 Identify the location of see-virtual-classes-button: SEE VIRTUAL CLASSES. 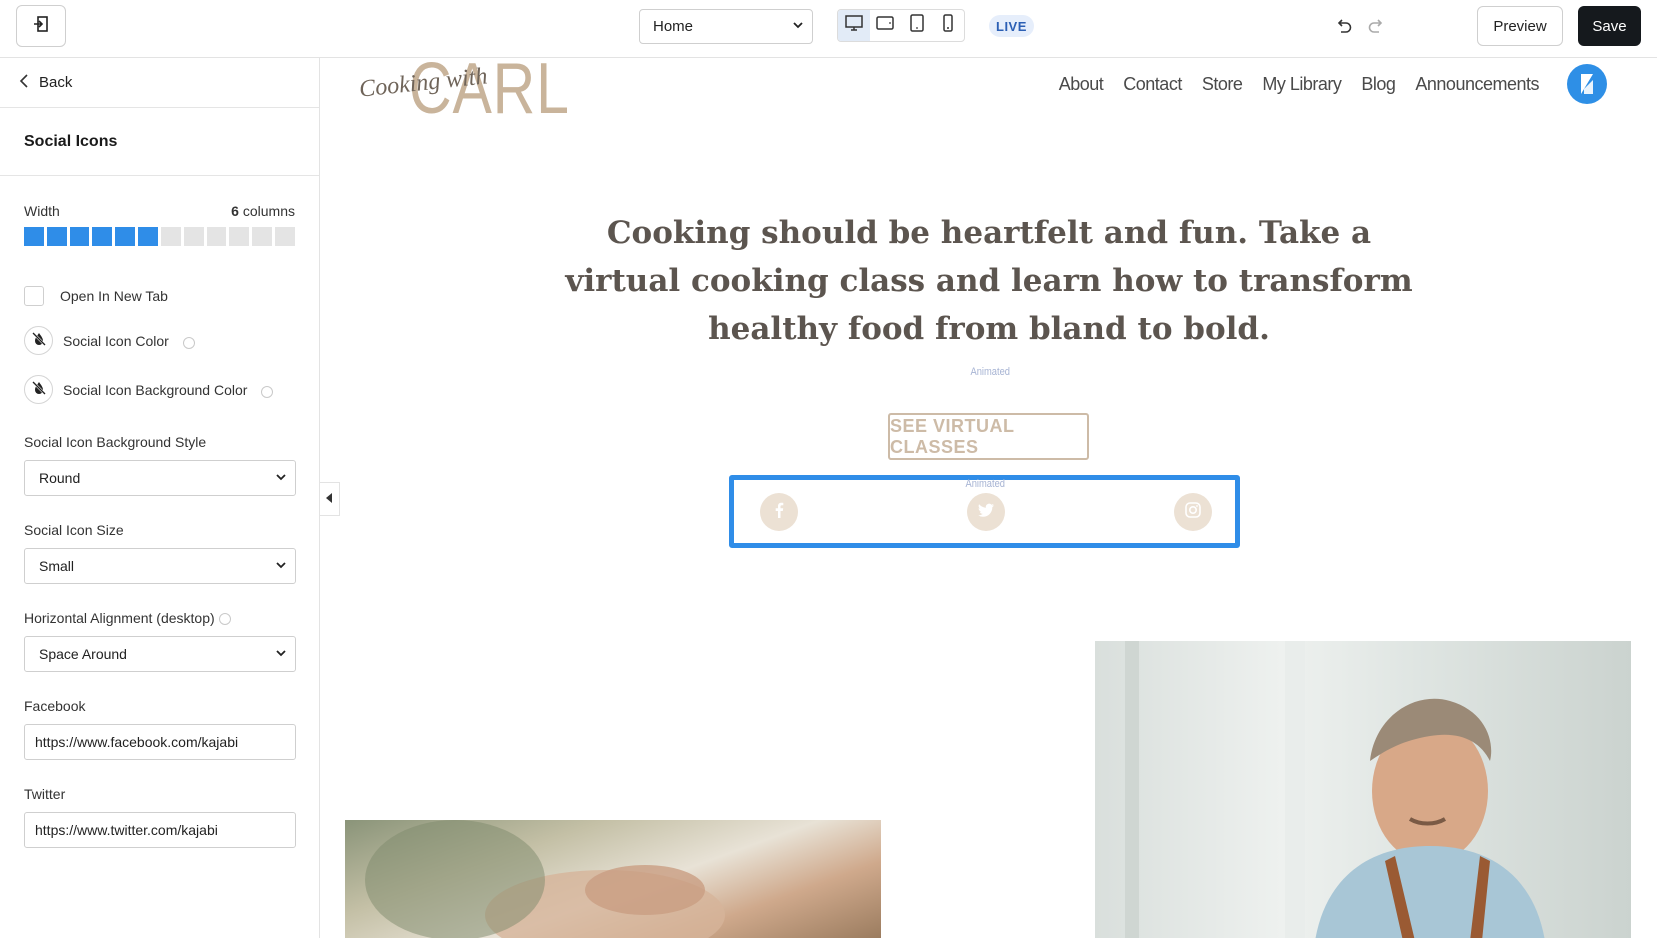
(988, 436).